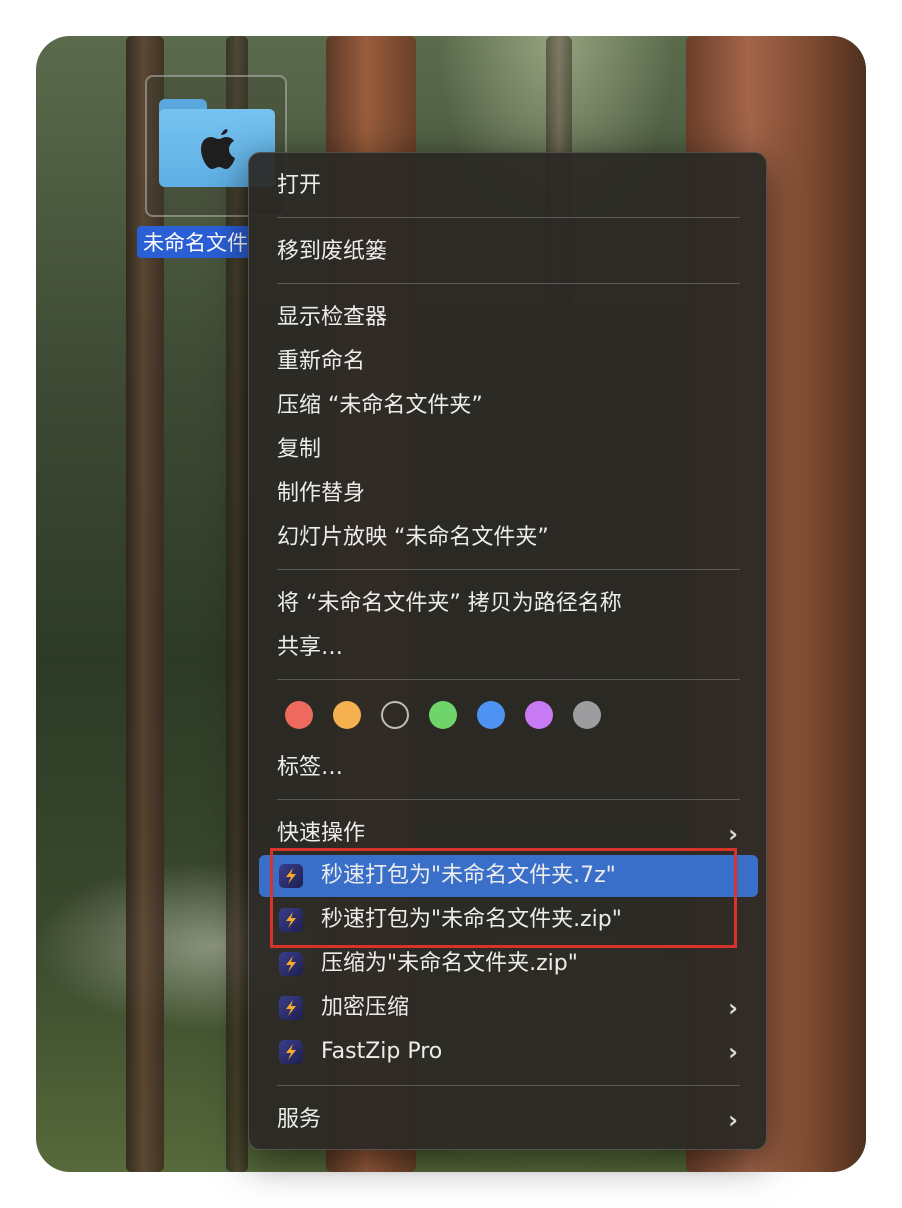 This screenshot has width=902, height=1208. Describe the element at coordinates (218, 149) in the screenshot. I see `apple-logo-icon` at that location.